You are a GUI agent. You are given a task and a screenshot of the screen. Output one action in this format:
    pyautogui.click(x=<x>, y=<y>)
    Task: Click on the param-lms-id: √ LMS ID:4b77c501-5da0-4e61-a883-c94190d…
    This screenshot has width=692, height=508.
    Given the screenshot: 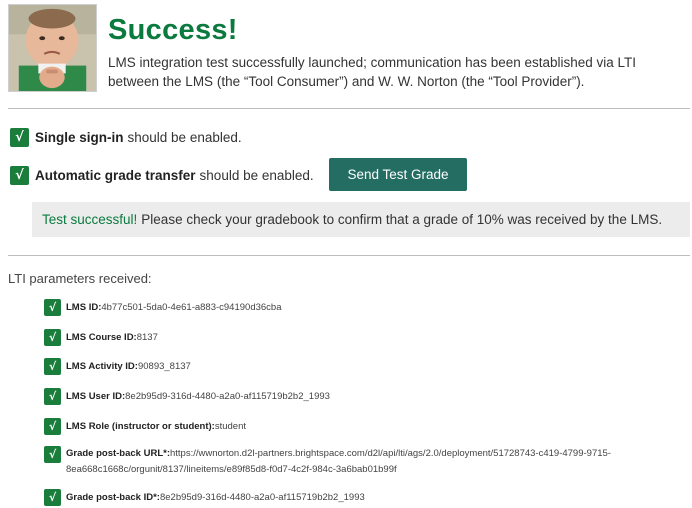 What is the action you would take?
    pyautogui.click(x=162, y=307)
    